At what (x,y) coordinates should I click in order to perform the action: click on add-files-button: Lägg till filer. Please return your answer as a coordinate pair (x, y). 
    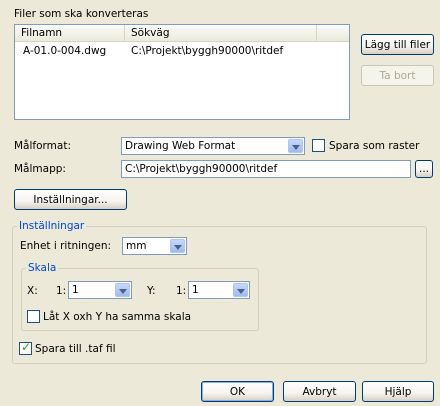
    Looking at the image, I should click on (397, 44).